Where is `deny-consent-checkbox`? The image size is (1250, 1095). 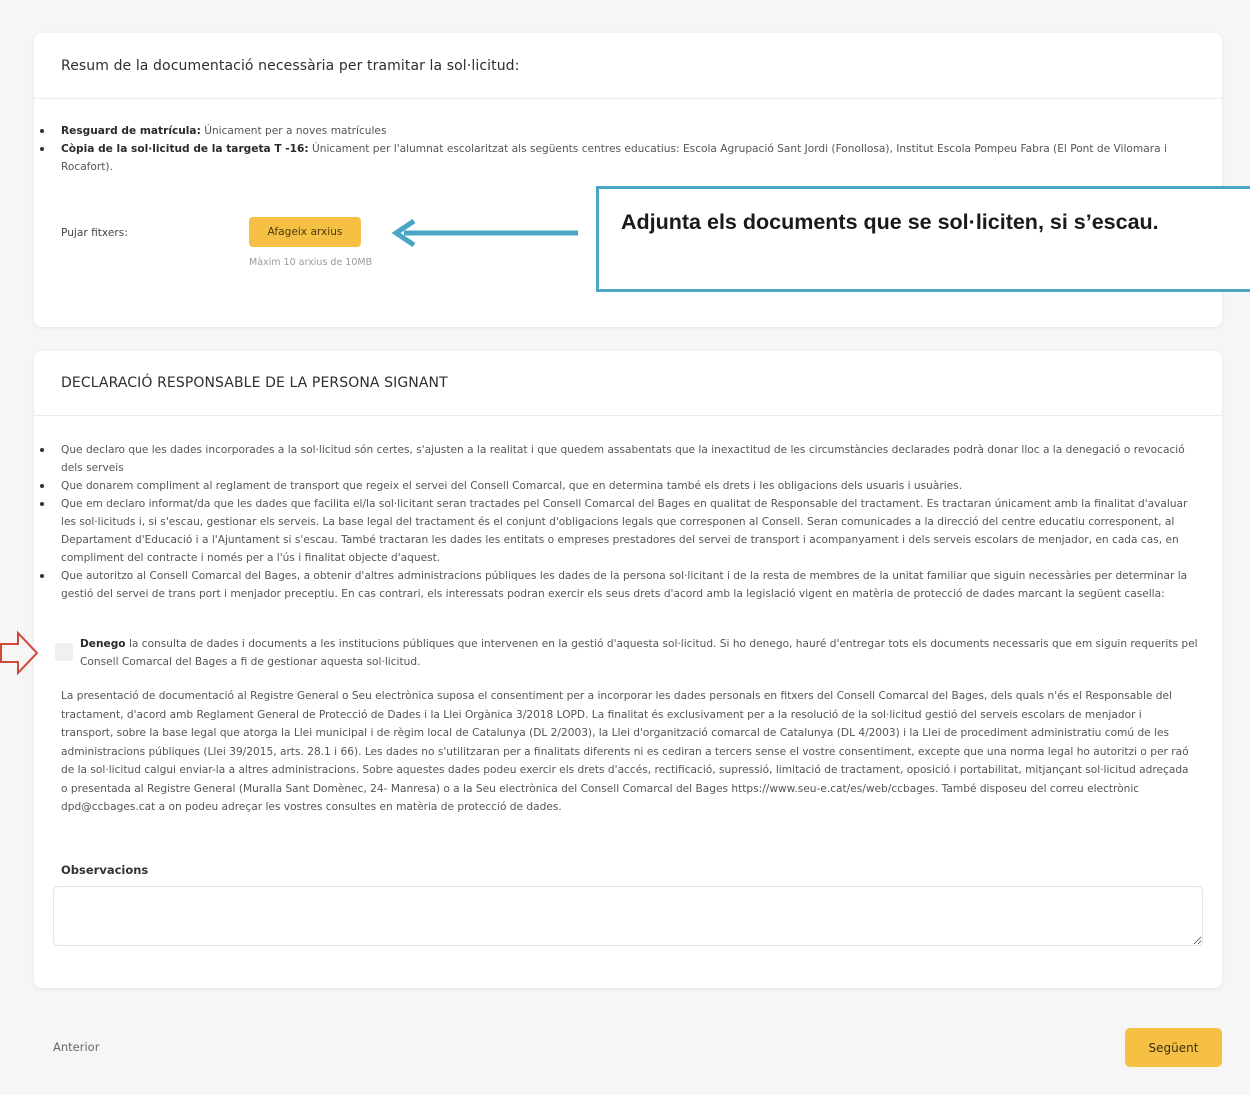 deny-consent-checkbox is located at coordinates (64, 652).